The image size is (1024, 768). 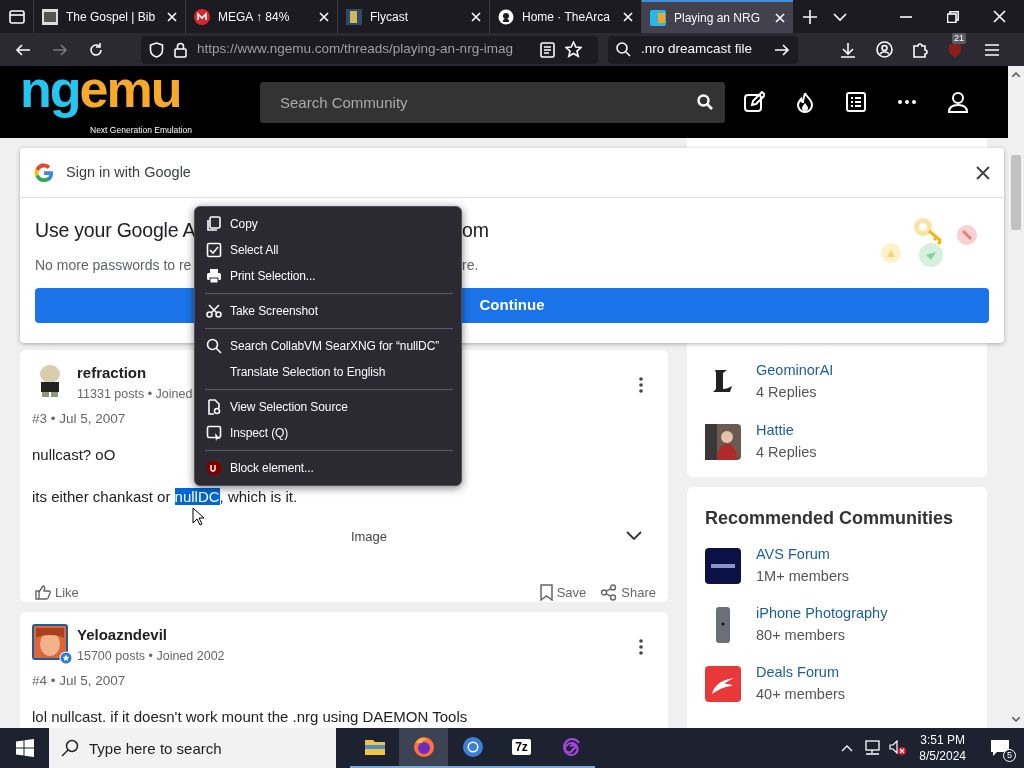 What do you see at coordinates (634, 535) in the screenshot?
I see `chevron-down-icon` at bounding box center [634, 535].